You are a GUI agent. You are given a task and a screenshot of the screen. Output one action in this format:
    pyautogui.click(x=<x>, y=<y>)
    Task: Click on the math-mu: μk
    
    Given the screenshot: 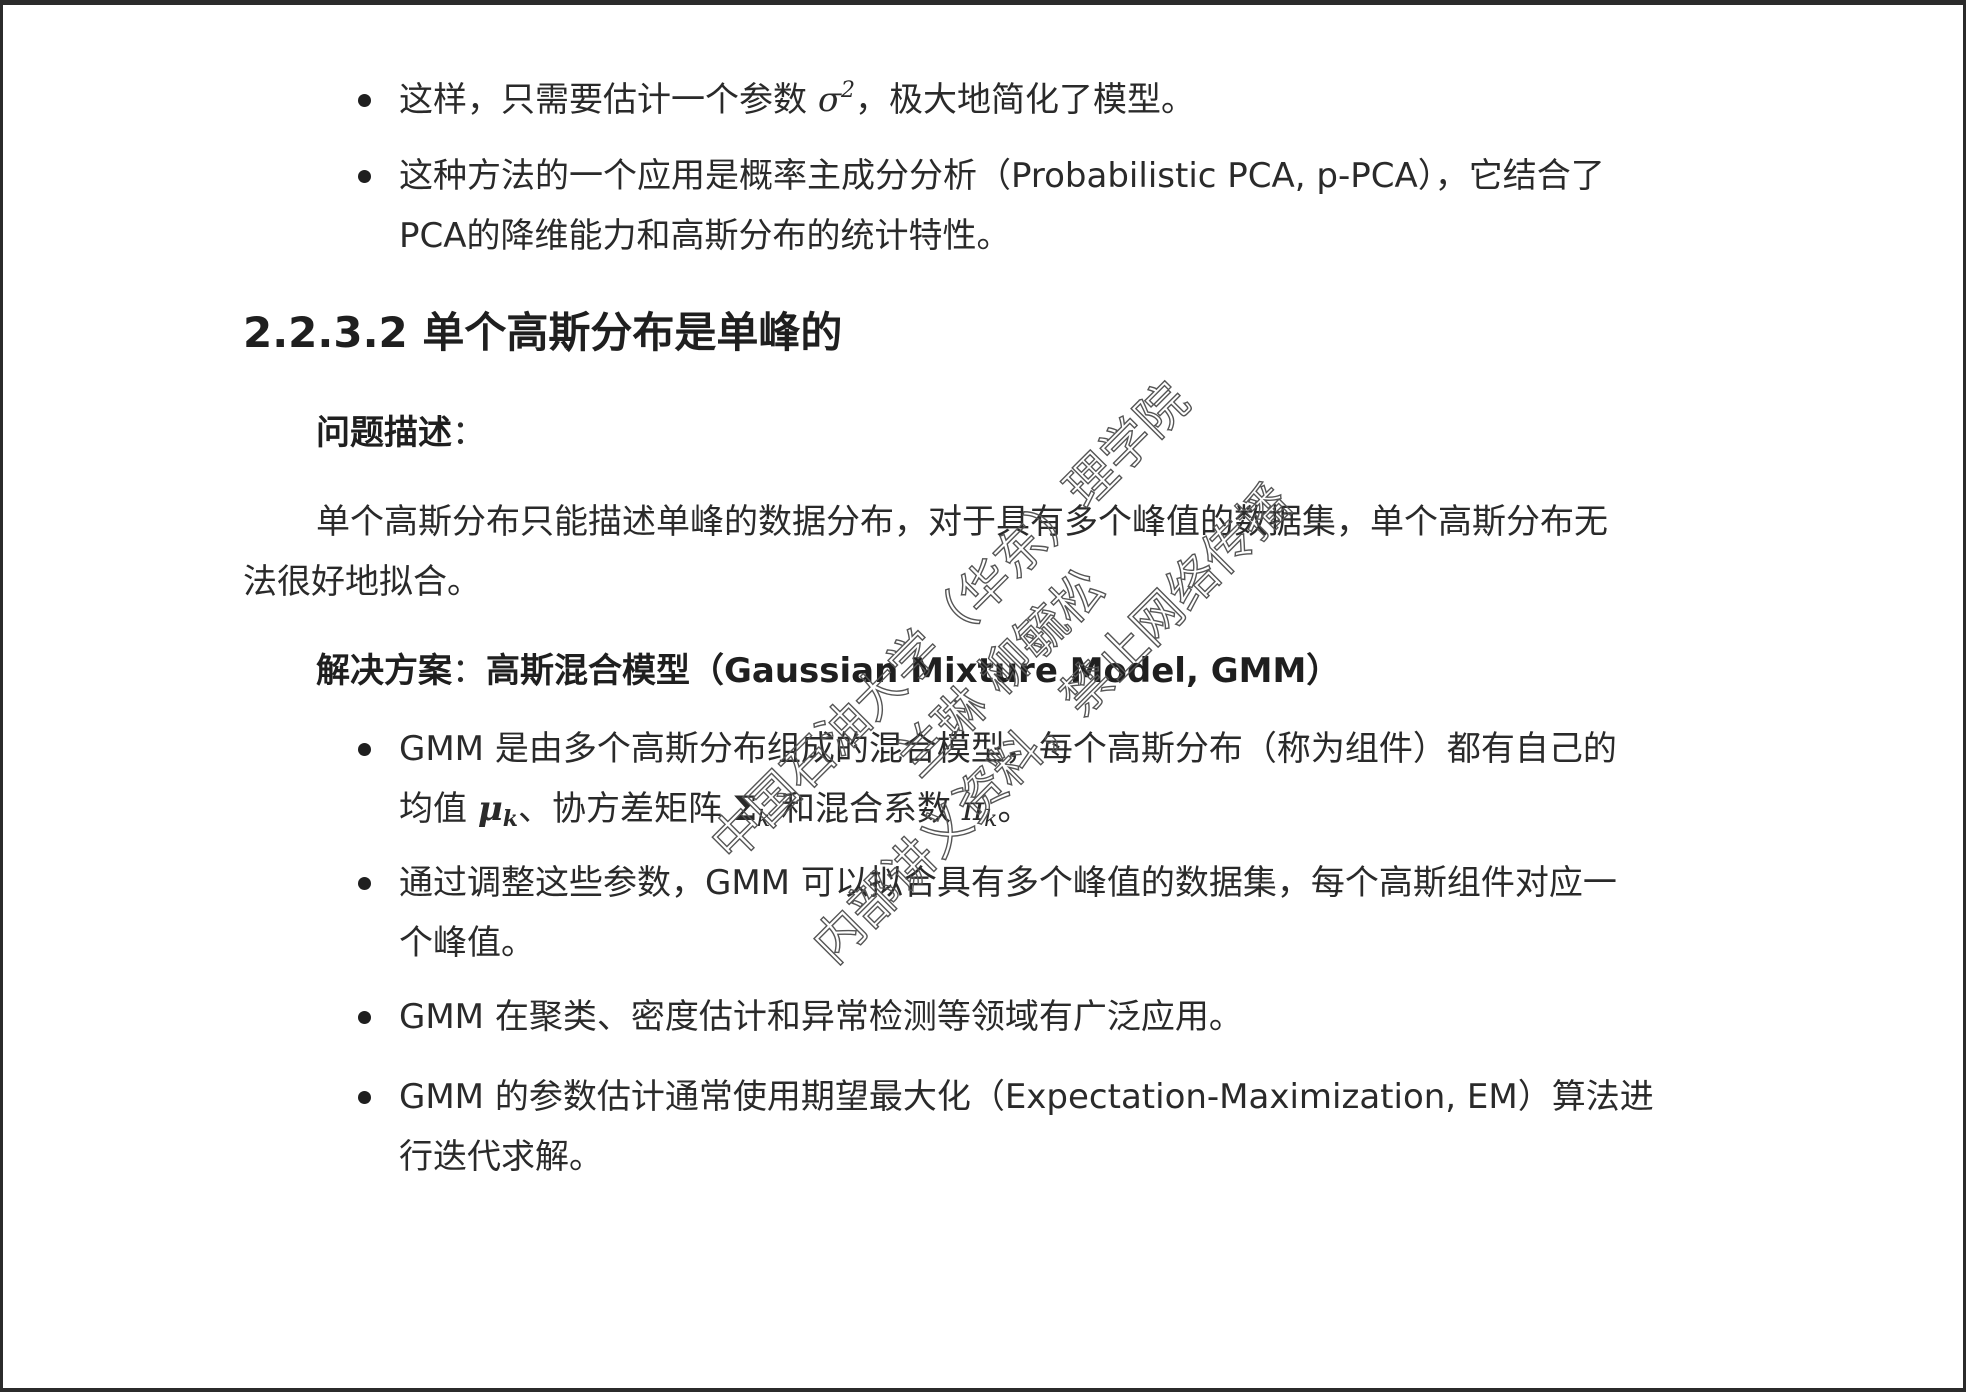 What is the action you would take?
    pyautogui.click(x=497, y=810)
    